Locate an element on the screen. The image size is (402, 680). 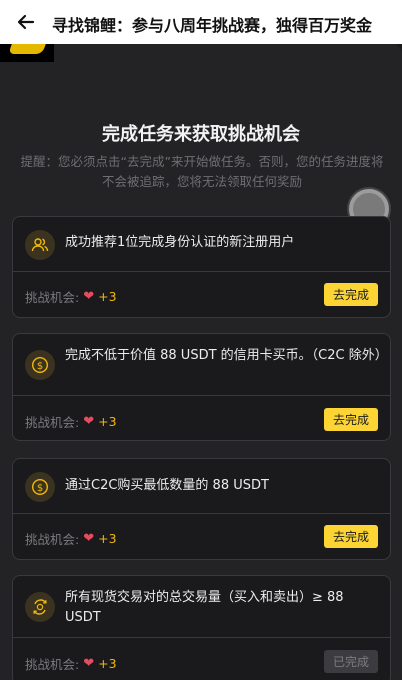
task-description: 成功推荐1位完成身份认证的新注册用户 is located at coordinates (180, 242).